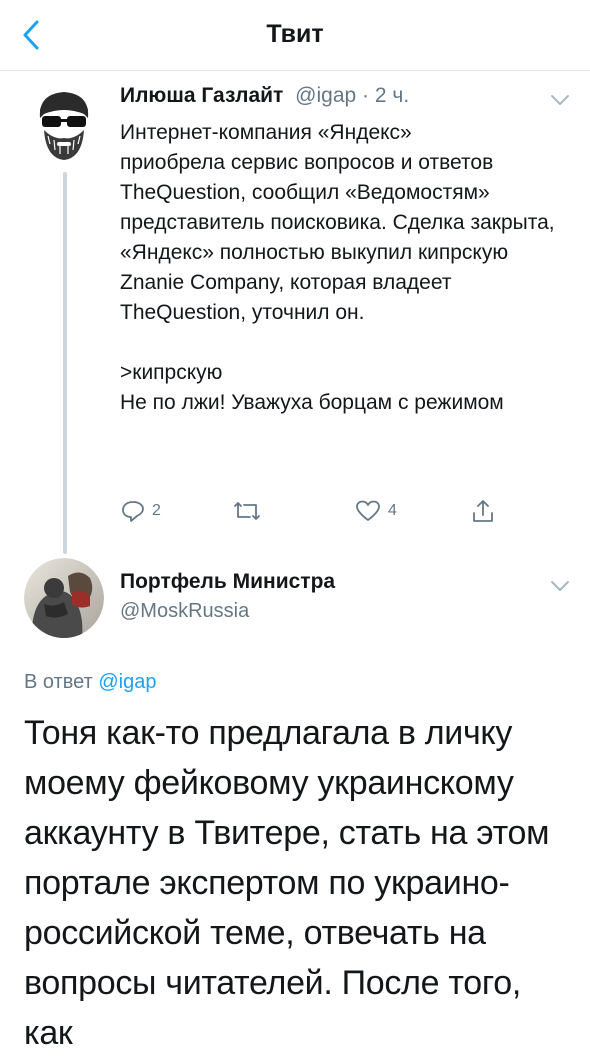  I want to click on portrait-photo-icon, so click(64, 598).